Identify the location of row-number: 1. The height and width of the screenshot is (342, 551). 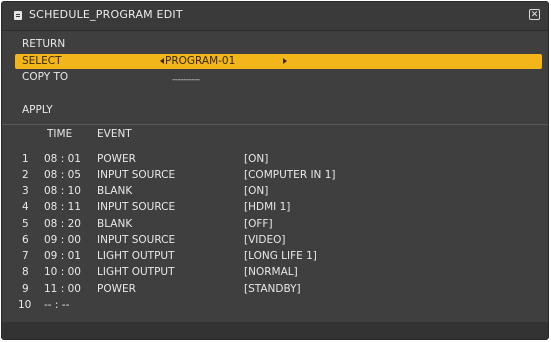
(25, 159).